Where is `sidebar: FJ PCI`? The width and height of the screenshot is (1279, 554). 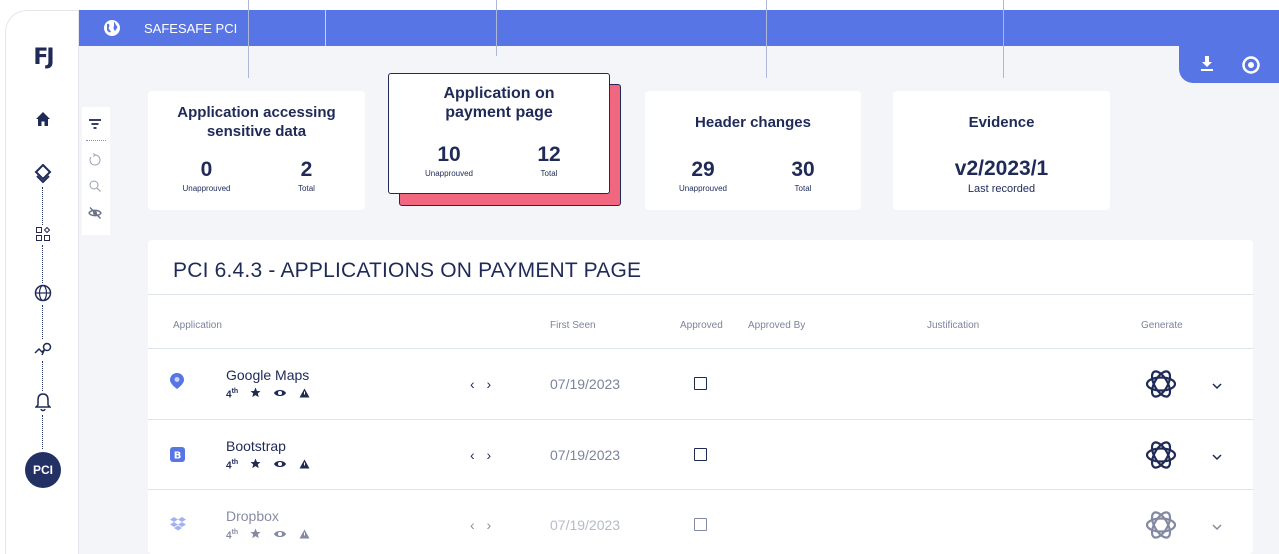
sidebar: FJ PCI is located at coordinates (42, 282).